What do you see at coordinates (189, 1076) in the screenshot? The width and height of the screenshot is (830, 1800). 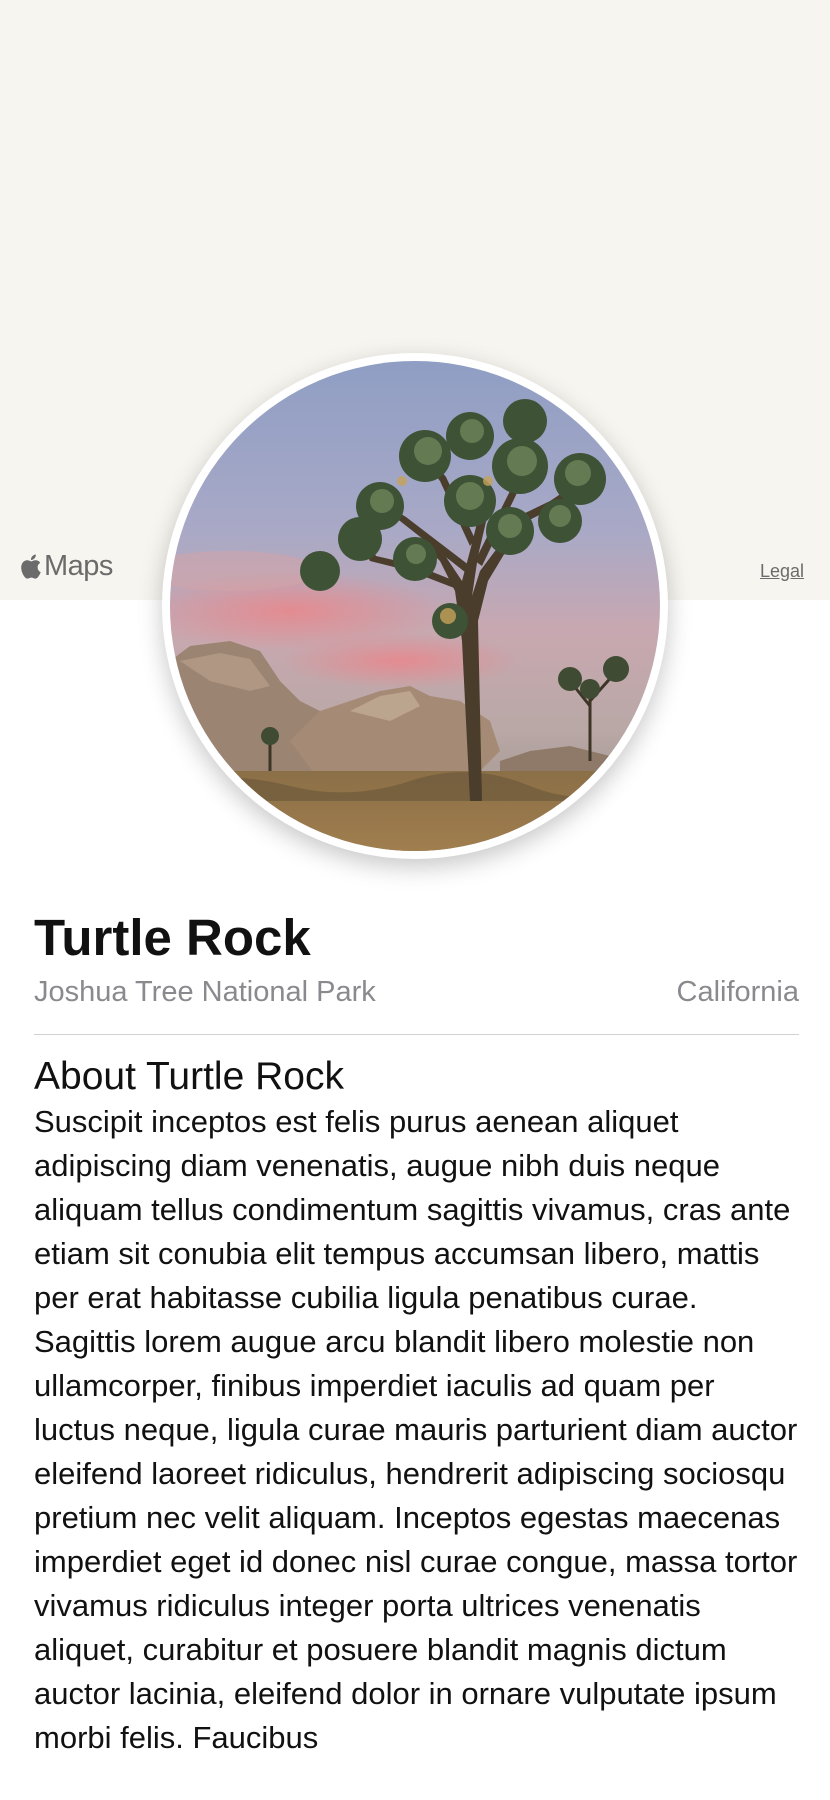 I see `about-heading: About Turtle Rock` at bounding box center [189, 1076].